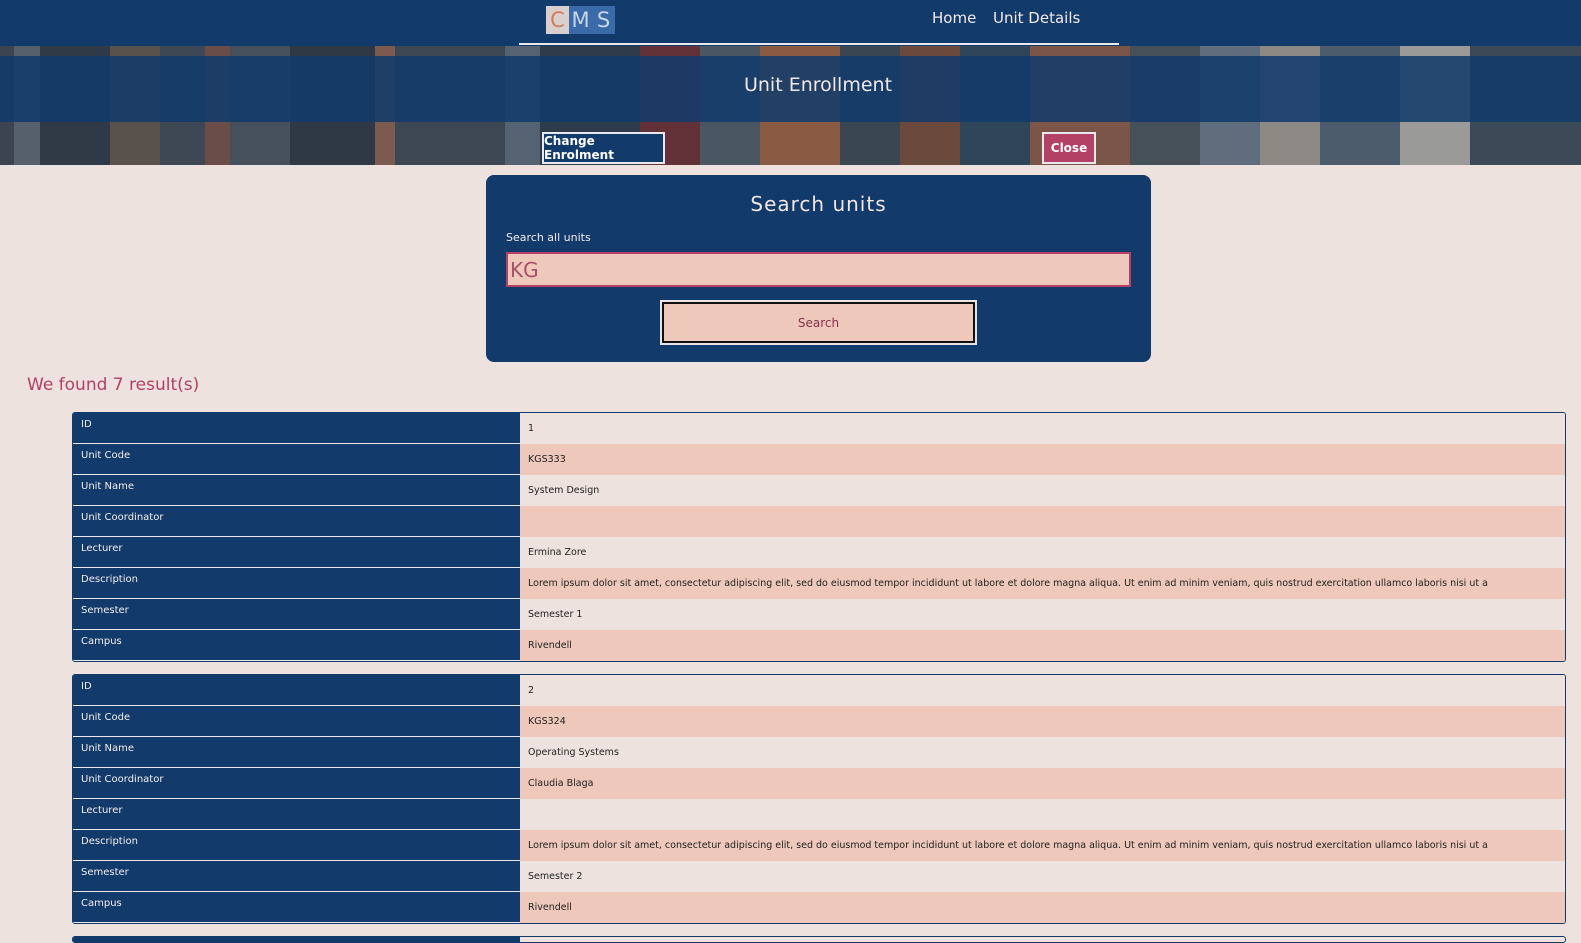 The image size is (1581, 943). I want to click on table-row: Unit Name Operating Systems, so click(819, 752).